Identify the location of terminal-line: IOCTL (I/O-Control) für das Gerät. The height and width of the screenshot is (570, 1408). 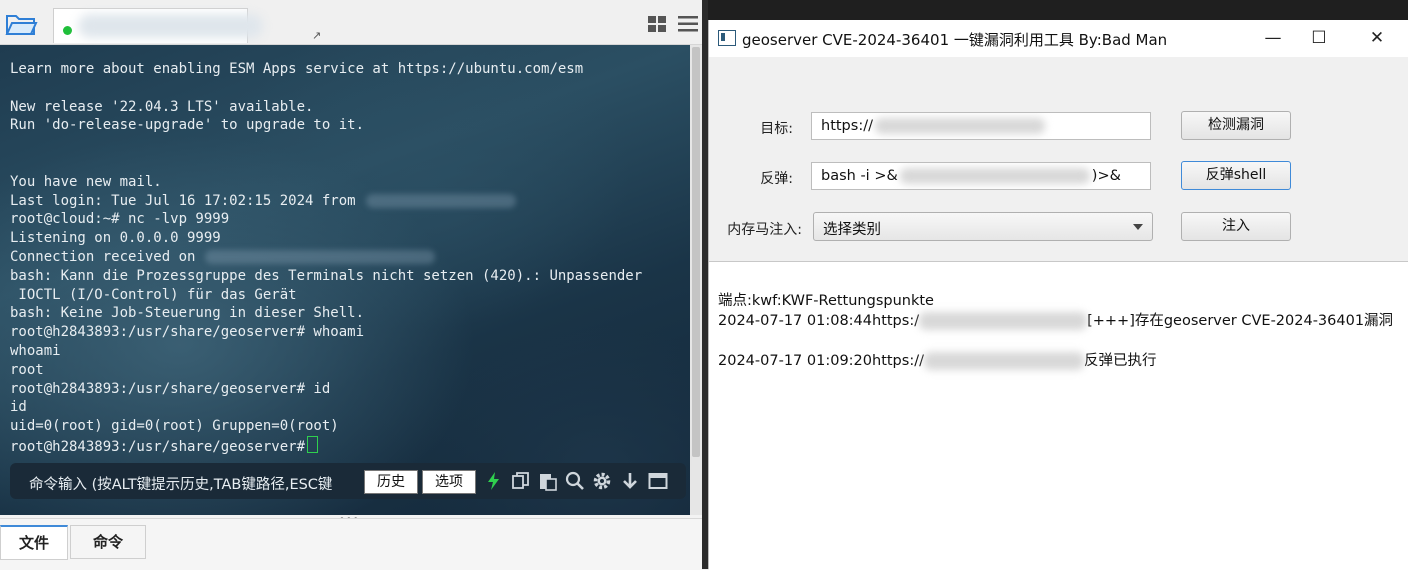
(326, 295).